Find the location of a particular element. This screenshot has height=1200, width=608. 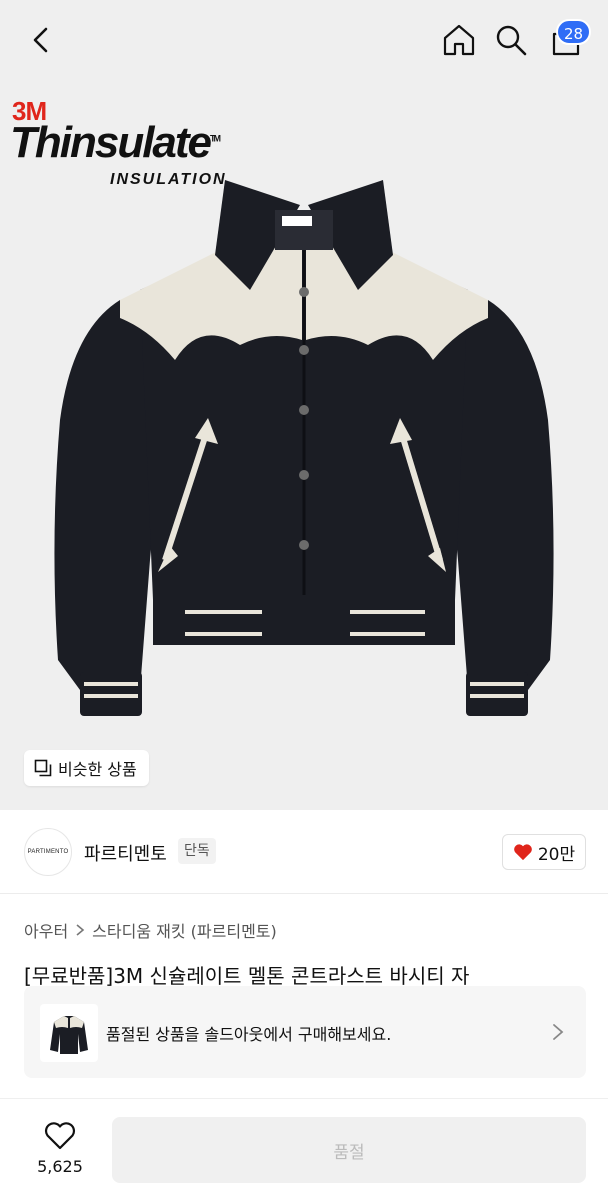

brand-like-button: 20만 is located at coordinates (544, 852).